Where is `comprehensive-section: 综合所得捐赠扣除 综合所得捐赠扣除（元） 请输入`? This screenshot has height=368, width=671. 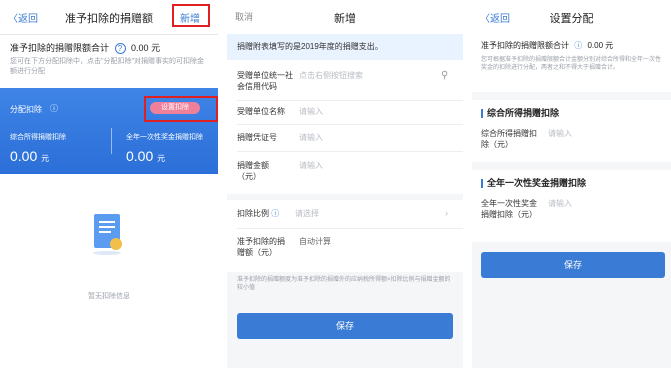 comprehensive-section: 综合所得捐赠扣除 综合所得捐赠扣除（元） 请输入 is located at coordinates (571, 131).